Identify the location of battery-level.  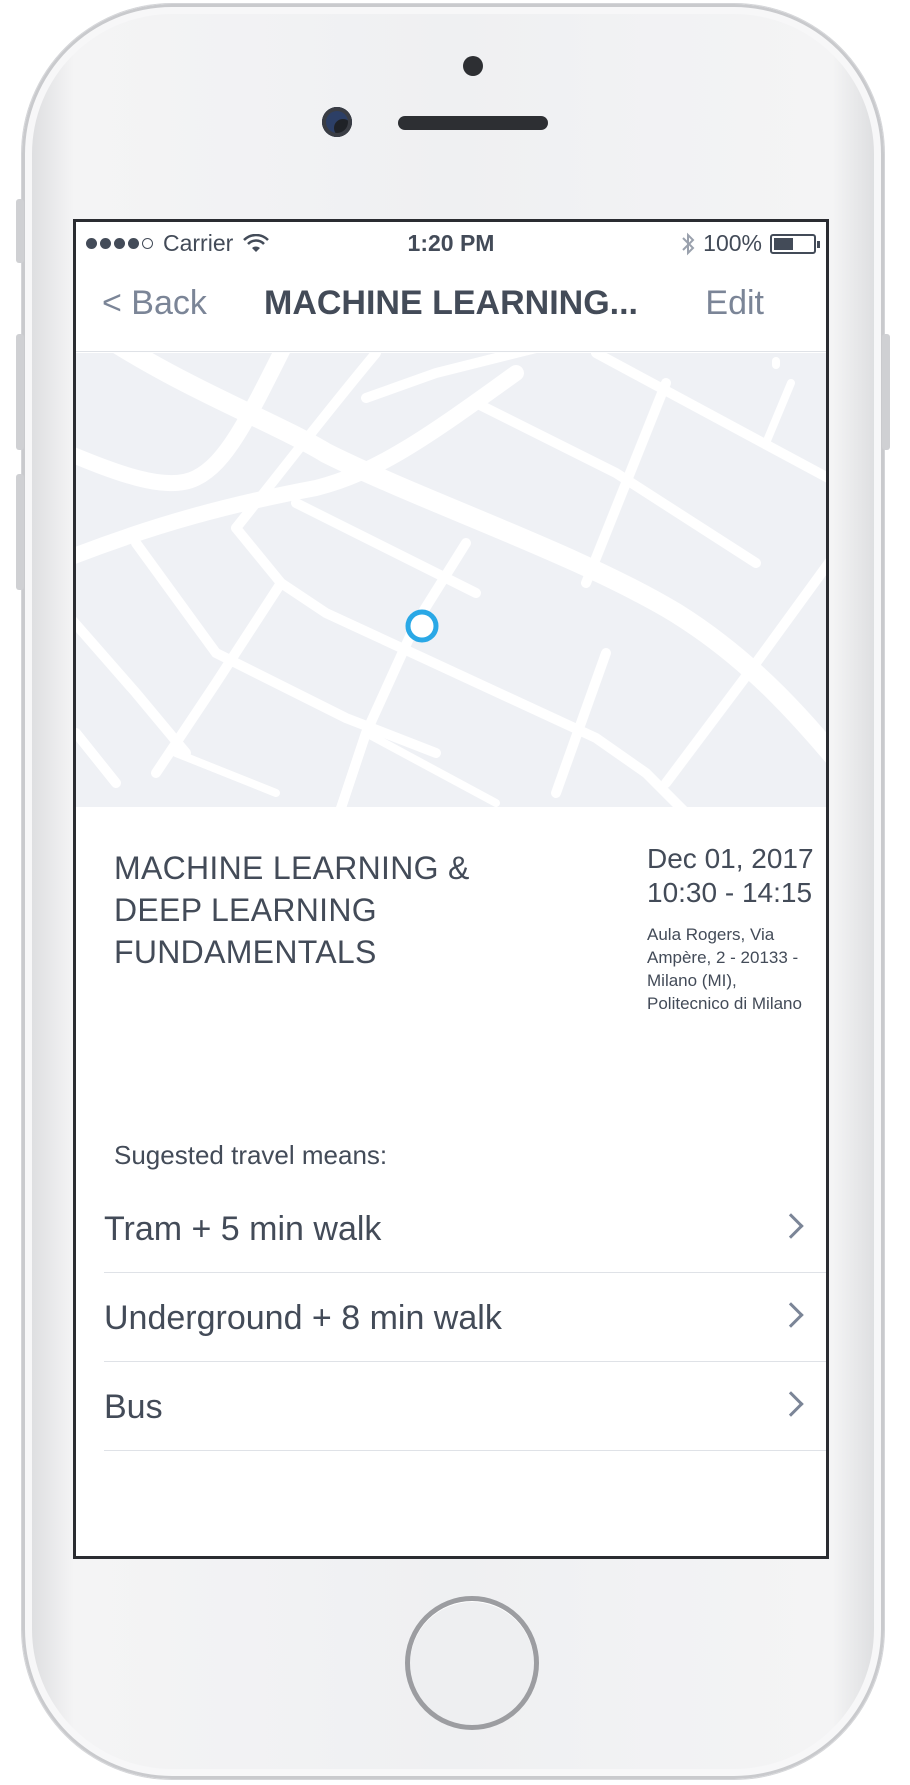
(783, 243).